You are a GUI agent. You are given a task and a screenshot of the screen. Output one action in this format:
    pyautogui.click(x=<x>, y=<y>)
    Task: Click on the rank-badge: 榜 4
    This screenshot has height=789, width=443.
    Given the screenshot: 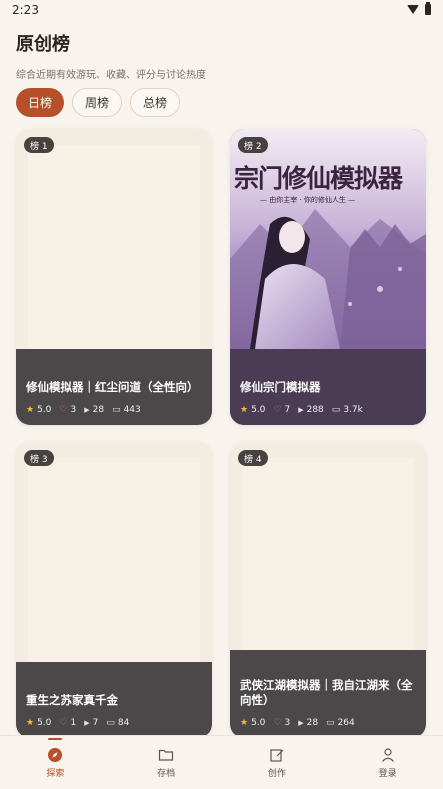 What is the action you would take?
    pyautogui.click(x=253, y=458)
    